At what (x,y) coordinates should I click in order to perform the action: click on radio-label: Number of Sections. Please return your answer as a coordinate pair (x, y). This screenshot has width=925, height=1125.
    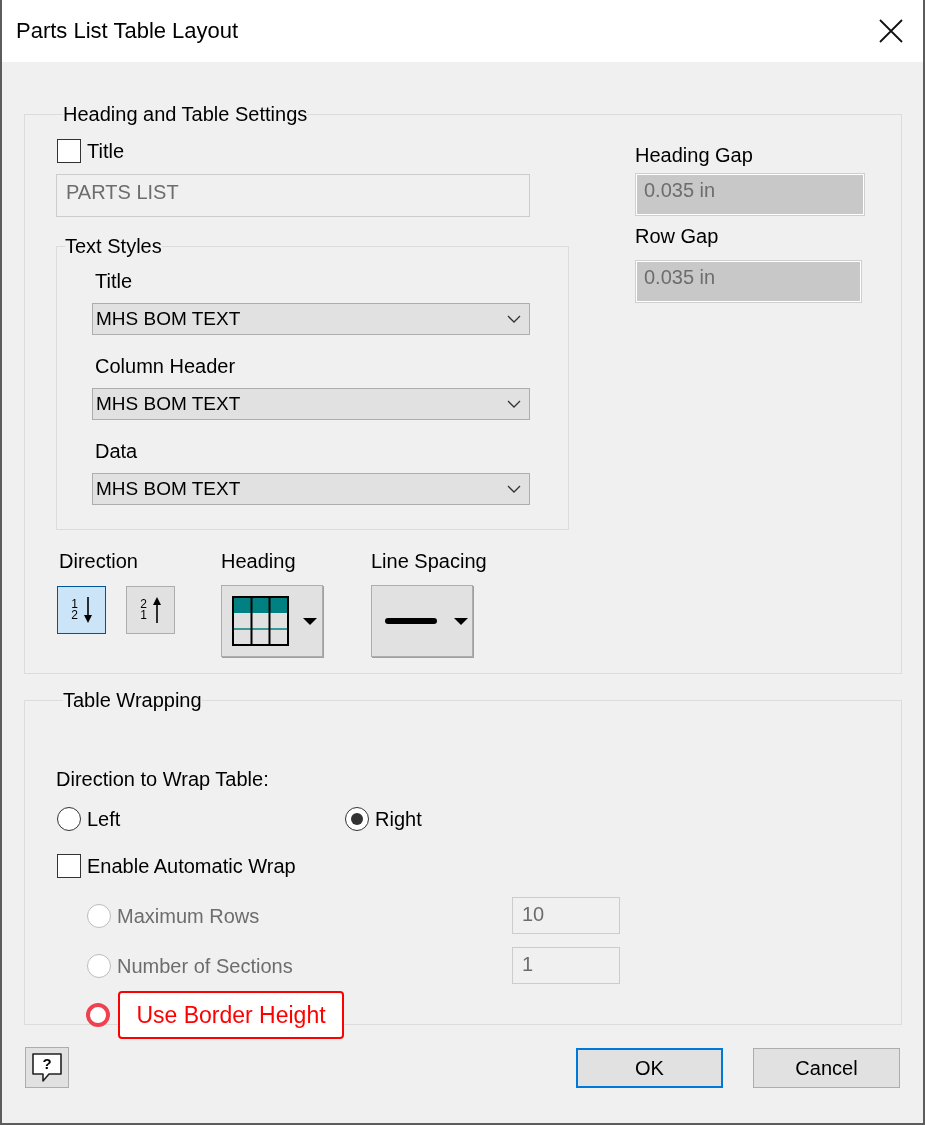
    Looking at the image, I should click on (205, 965).